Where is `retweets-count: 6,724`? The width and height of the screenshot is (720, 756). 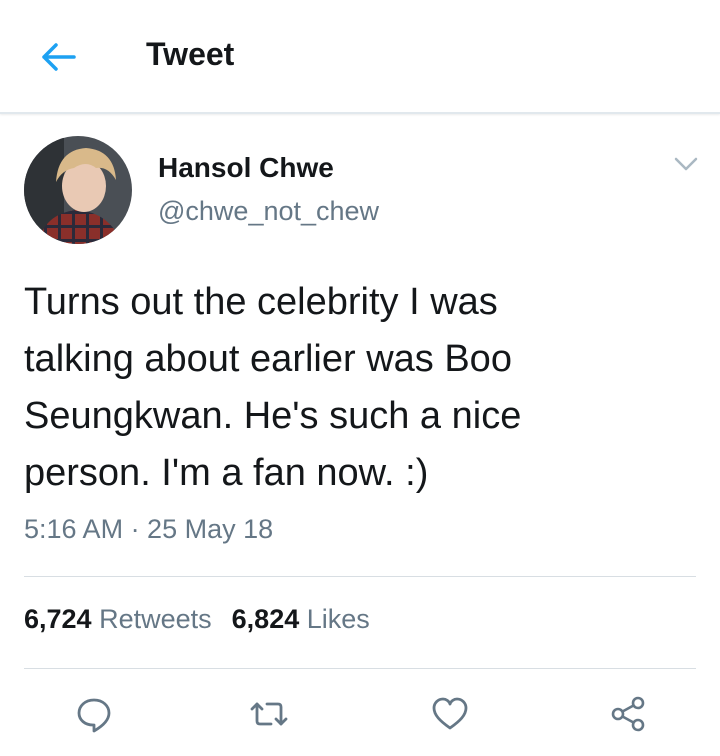 retweets-count: 6,724 is located at coordinates (58, 619).